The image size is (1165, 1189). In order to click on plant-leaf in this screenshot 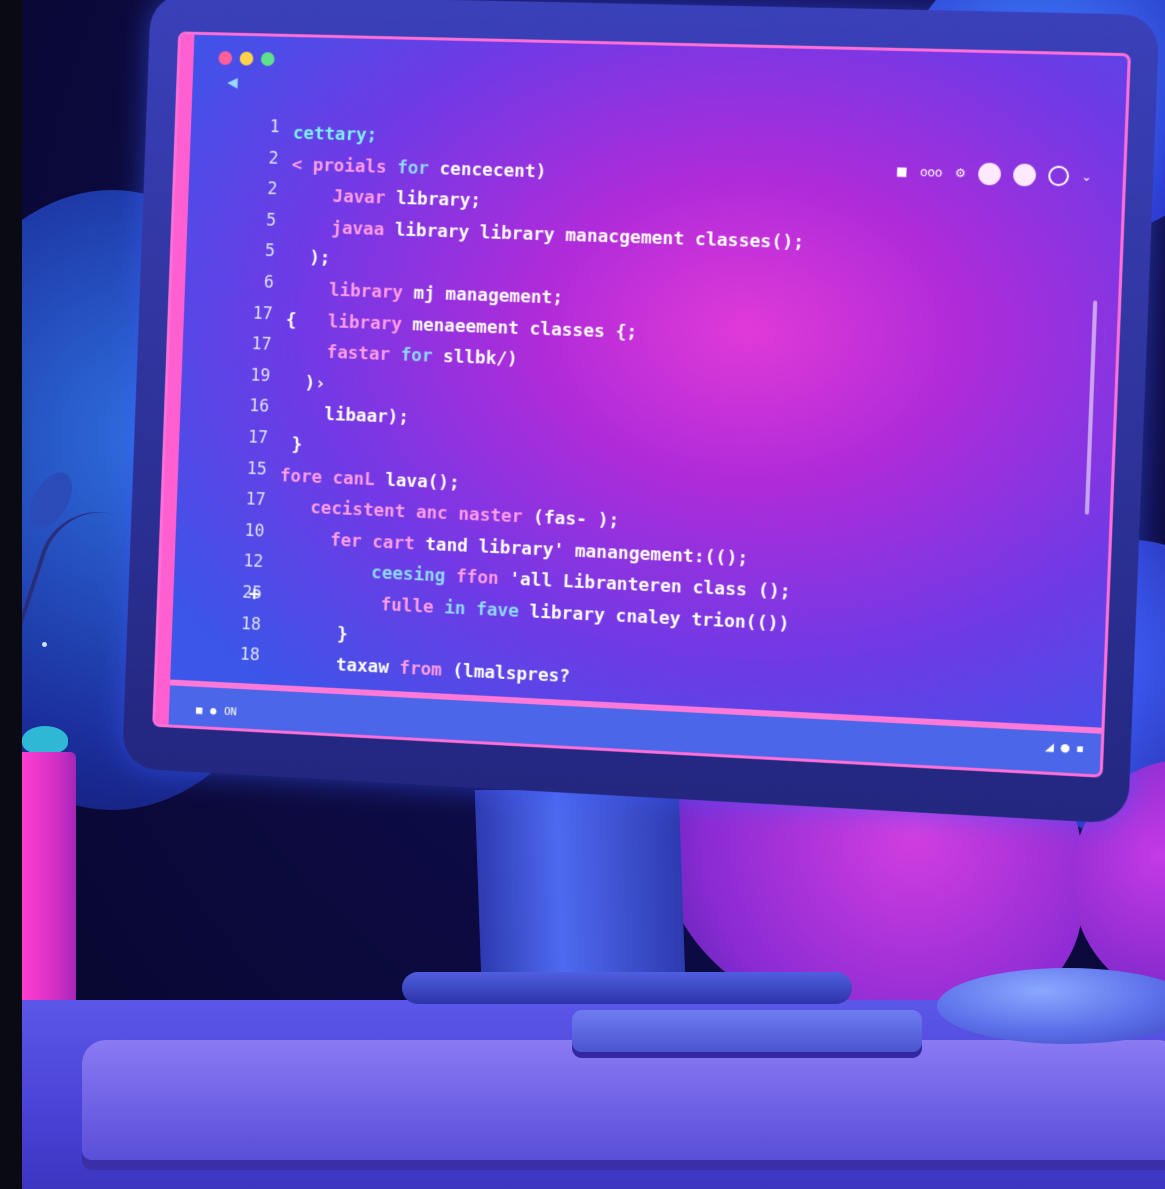, I will do `click(45, 740)`.